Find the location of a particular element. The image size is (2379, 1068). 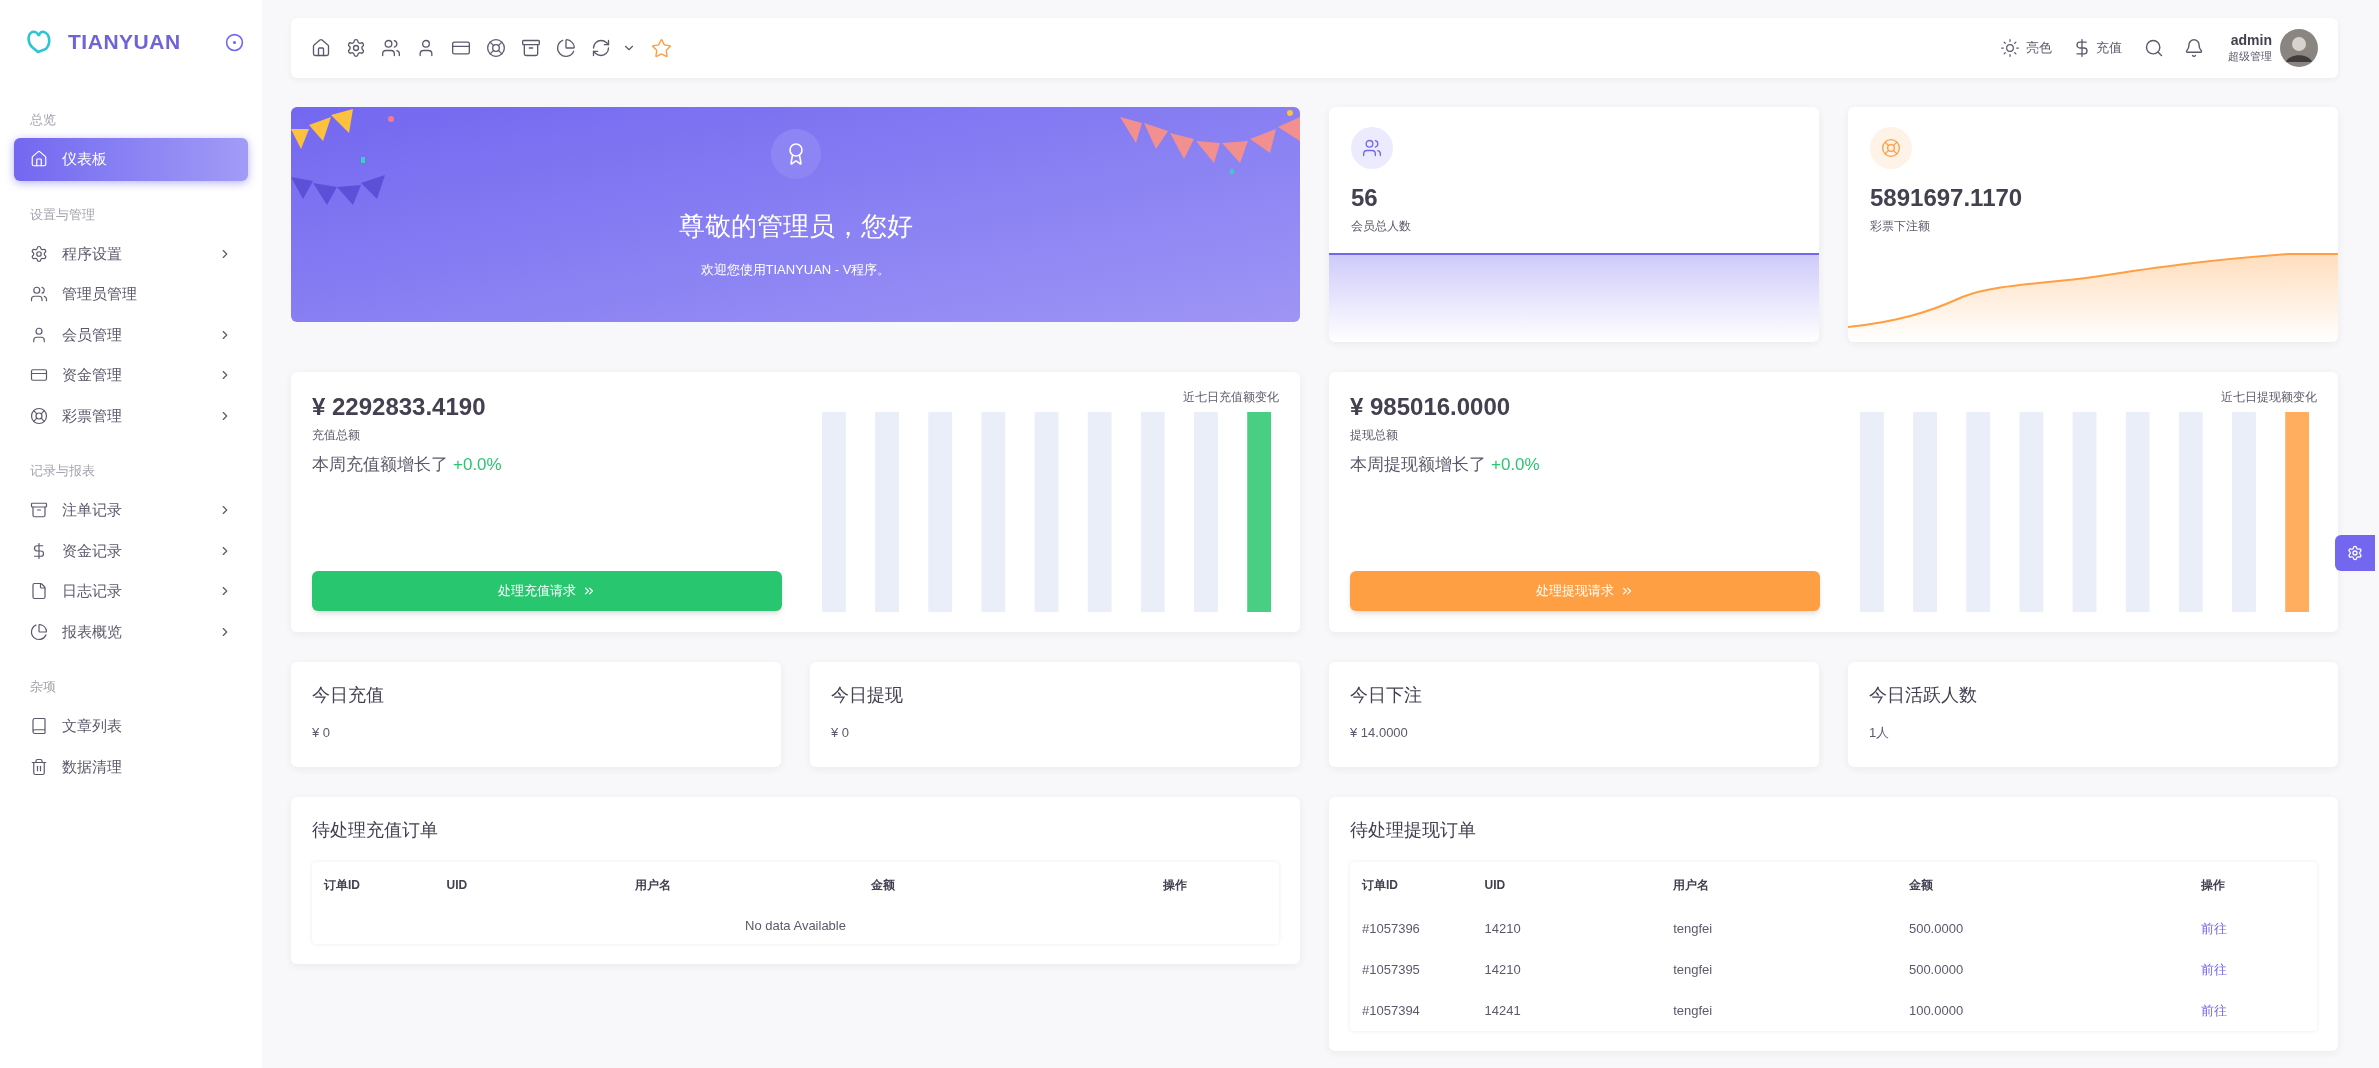

sidebar-item: 程序设置 is located at coordinates (131, 253).